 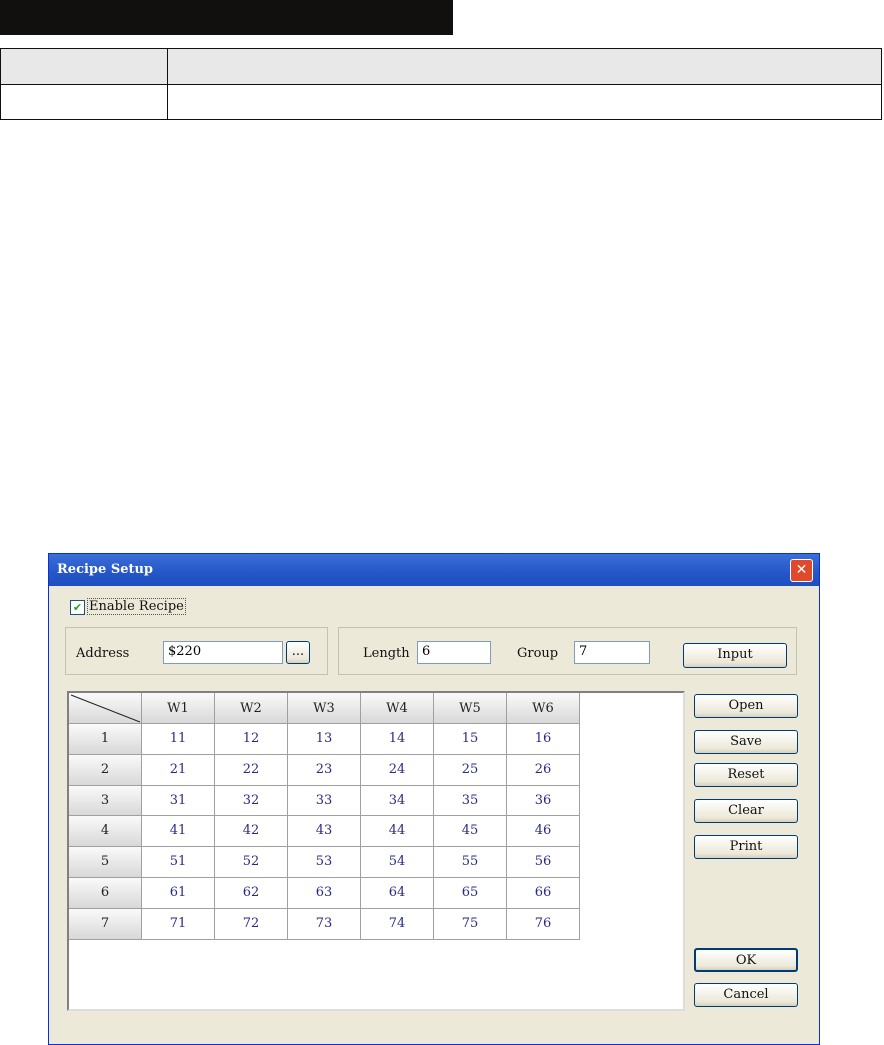 I want to click on grid-cell: 15, so click(x=470, y=739).